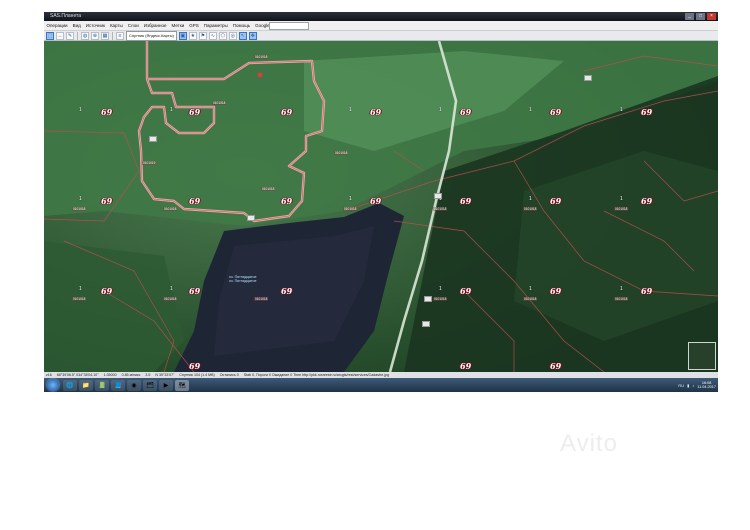 Image resolution: width=750 pixels, height=530 pixels. I want to click on map-source-select: Спутник (Яндекс.Карты), so click(151, 35).